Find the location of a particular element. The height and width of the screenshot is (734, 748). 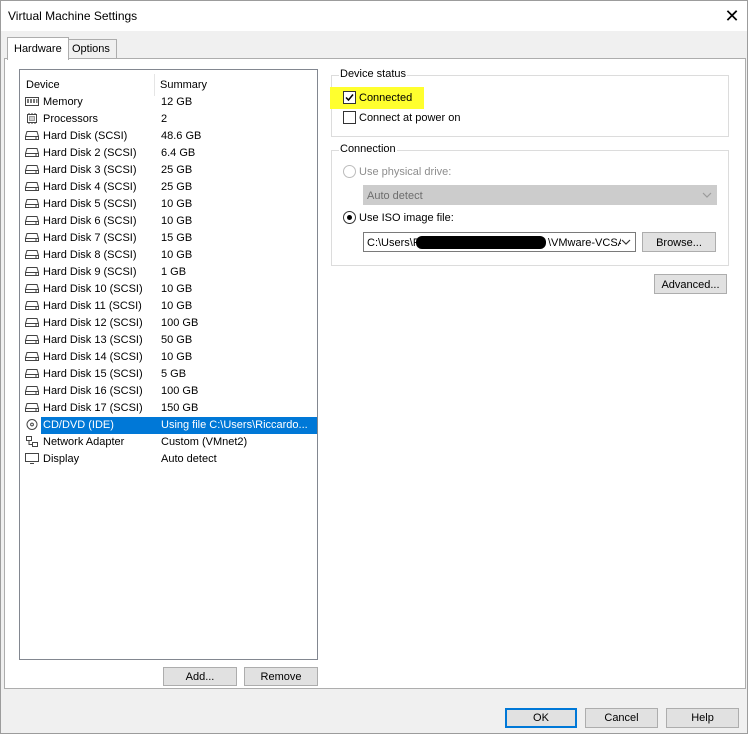

device-name: Hard Disk 16 (SCSI) is located at coordinates (93, 391).